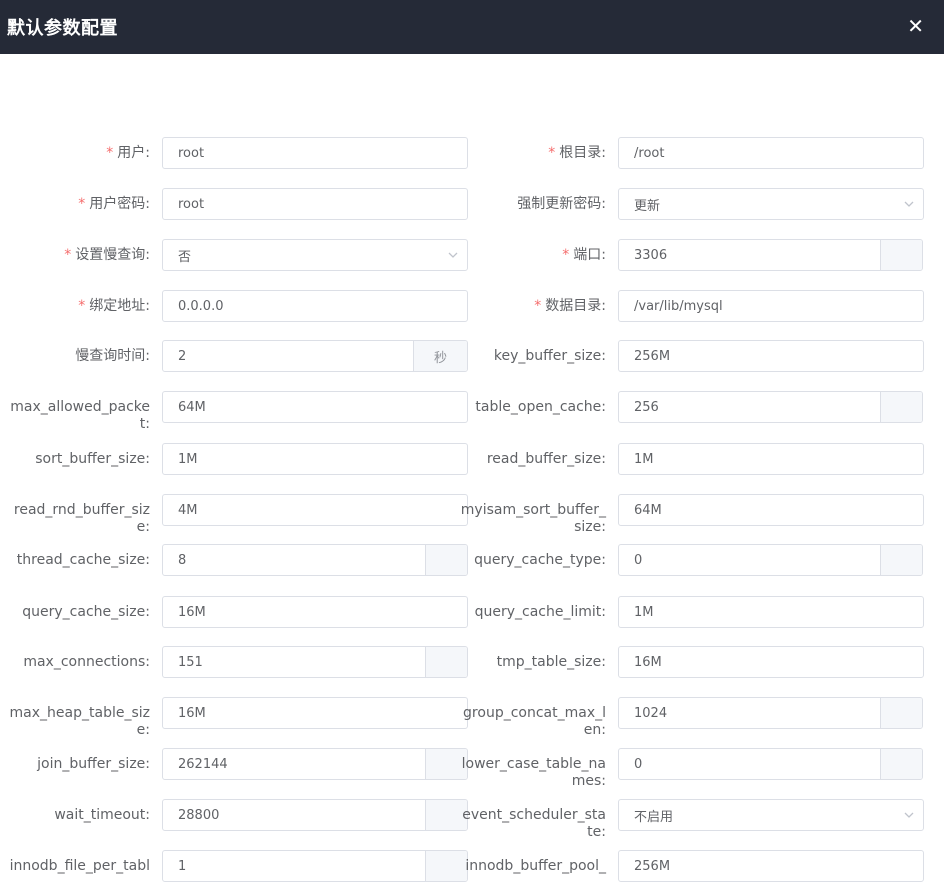 This screenshot has height=890, width=944. Describe the element at coordinates (102, 815) in the screenshot. I see `label-text: wait_timeout:` at that location.